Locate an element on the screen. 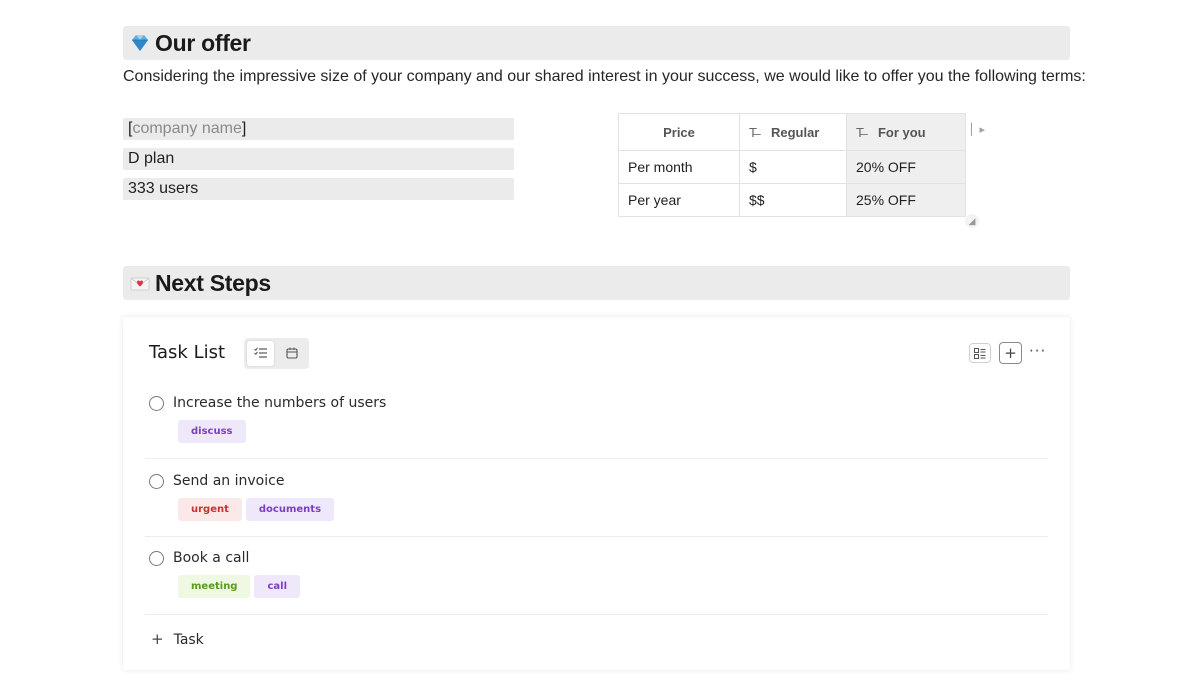 Image resolution: width=1200 pixels, height=700 pixels. task-title: Increase the numbers of users is located at coordinates (279, 403).